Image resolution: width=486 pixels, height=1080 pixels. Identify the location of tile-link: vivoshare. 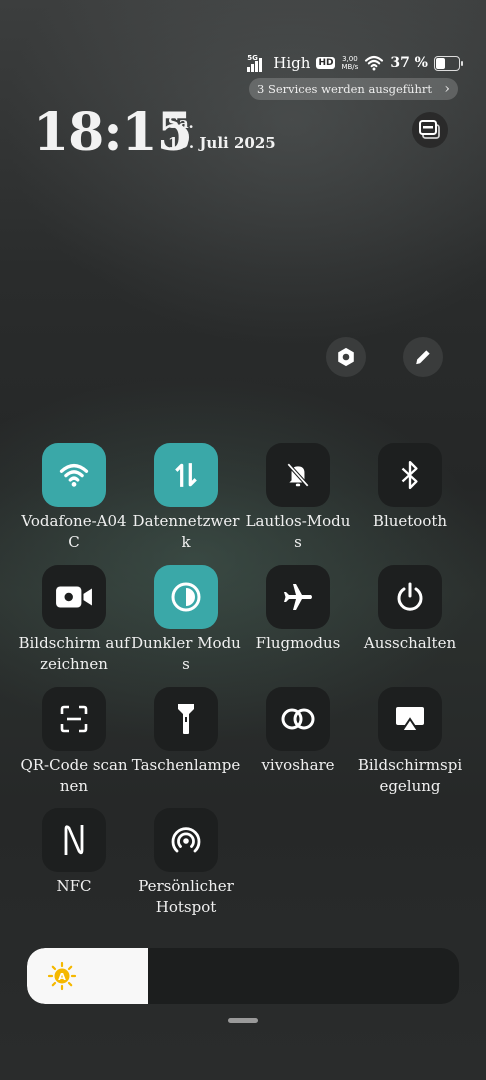
(298, 731).